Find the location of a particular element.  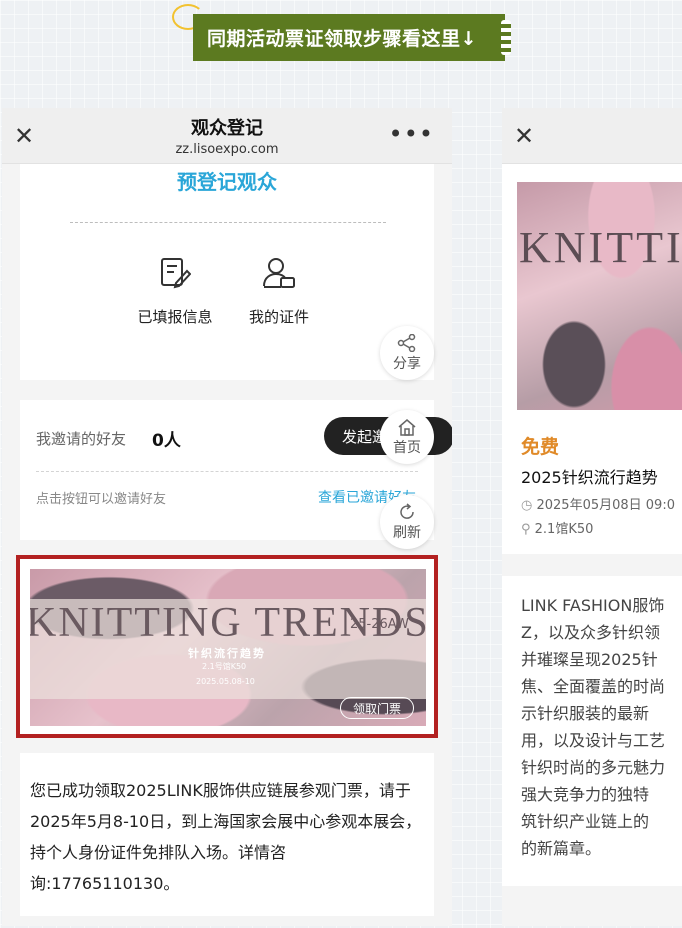

ticket-hall: 2.1号馆K50 is located at coordinates (224, 666).